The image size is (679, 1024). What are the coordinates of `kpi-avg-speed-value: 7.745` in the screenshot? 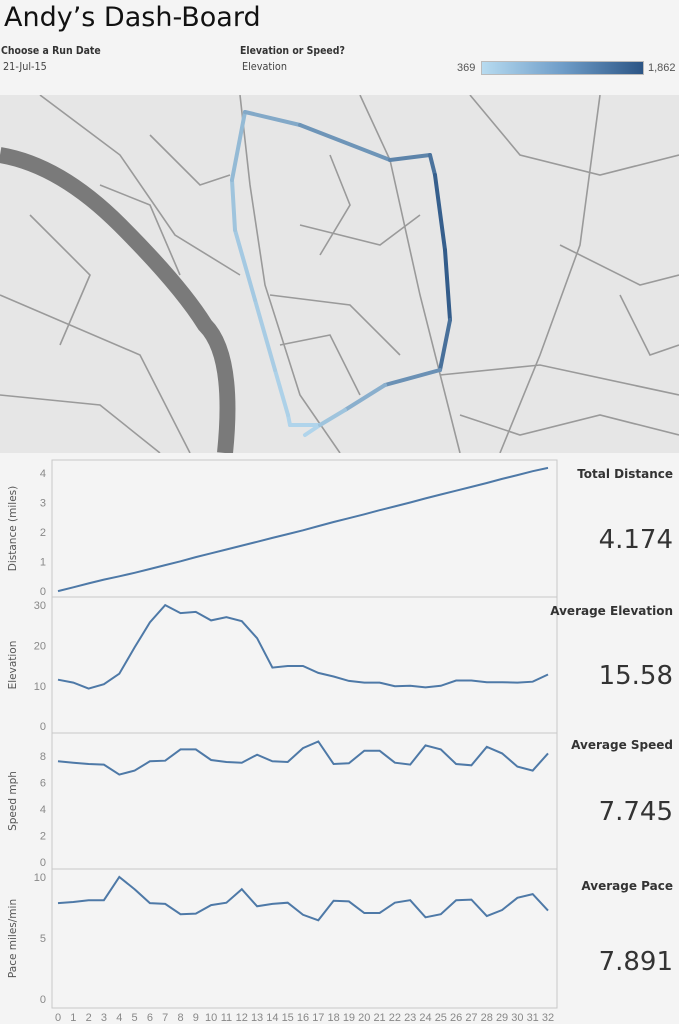 It's located at (635, 812).